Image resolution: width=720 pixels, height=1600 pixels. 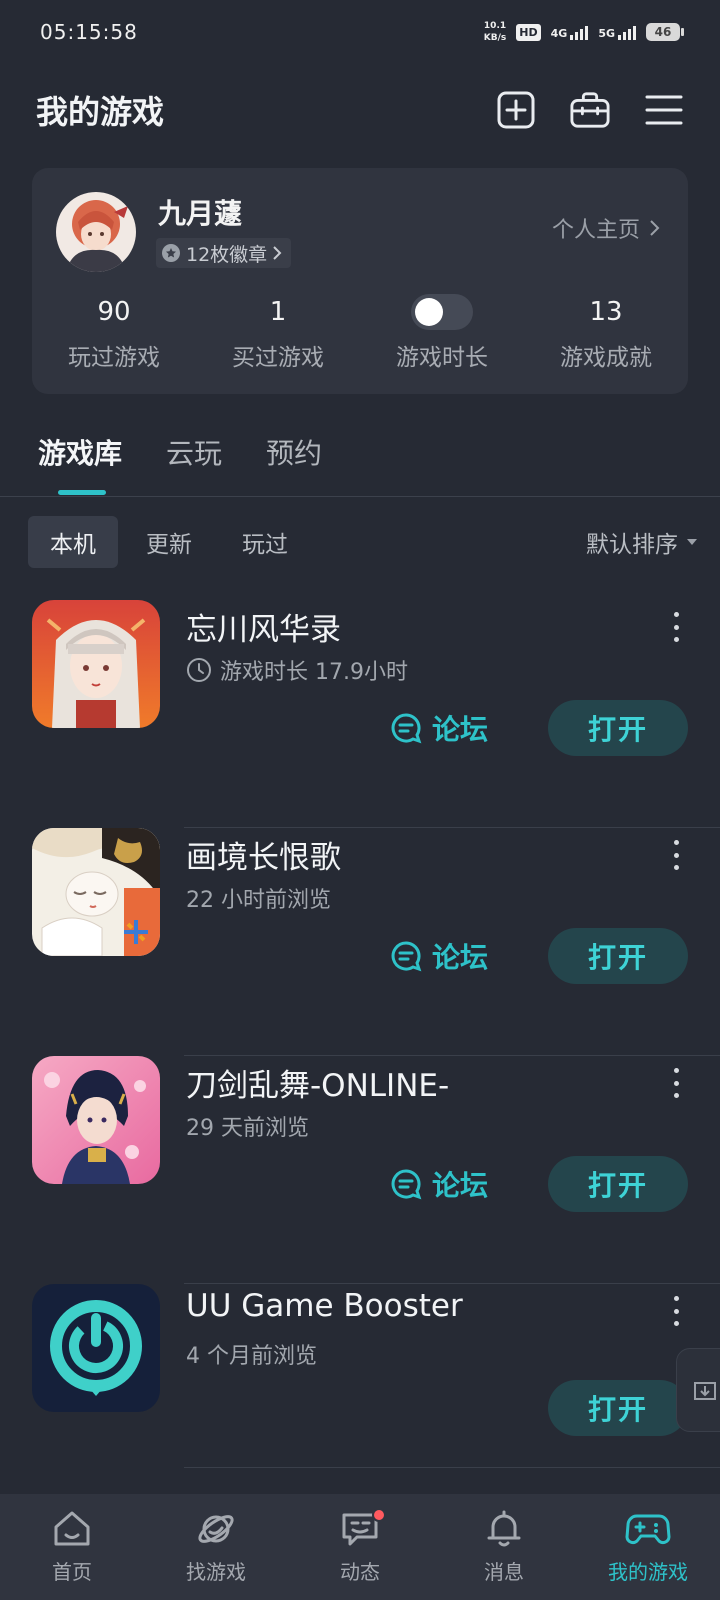 I want to click on tab-reservations: 预约, so click(x=294, y=452).